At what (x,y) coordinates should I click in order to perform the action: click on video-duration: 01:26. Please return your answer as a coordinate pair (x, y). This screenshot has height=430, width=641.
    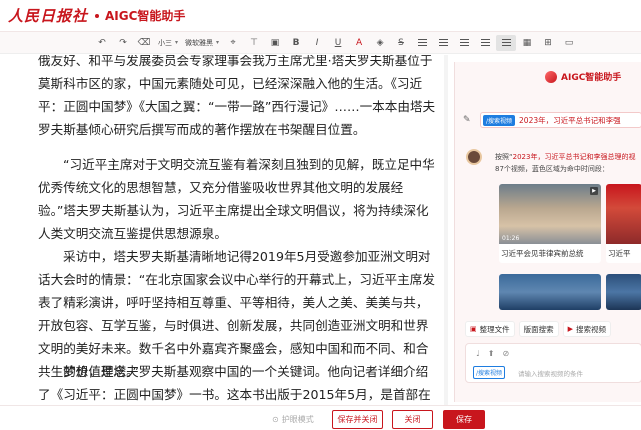
    Looking at the image, I should click on (511, 238).